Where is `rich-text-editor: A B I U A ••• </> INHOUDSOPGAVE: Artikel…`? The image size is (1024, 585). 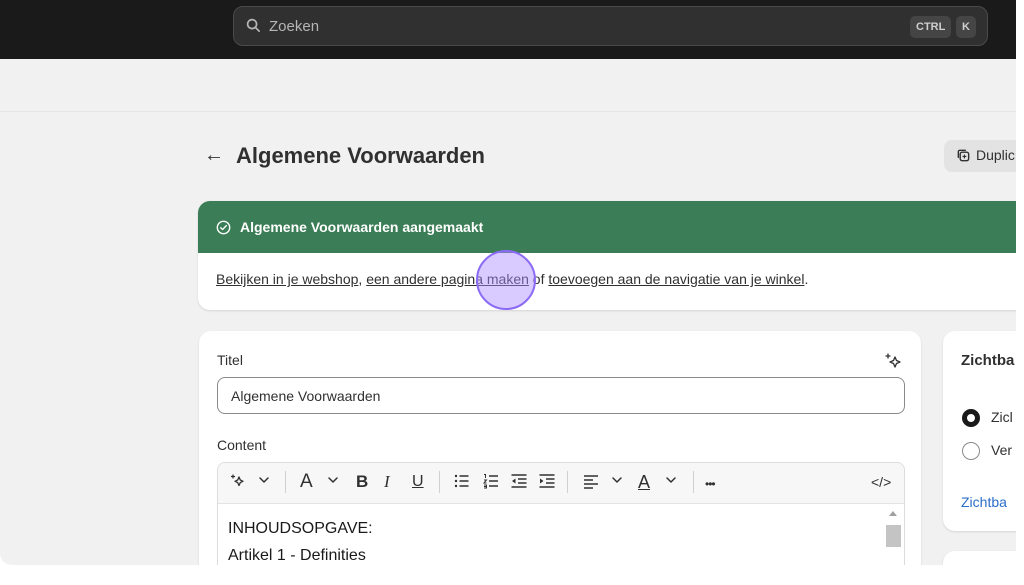 rich-text-editor: A B I U A ••• </> INHOUDSOPGAVE: Artikel… is located at coordinates (561, 513).